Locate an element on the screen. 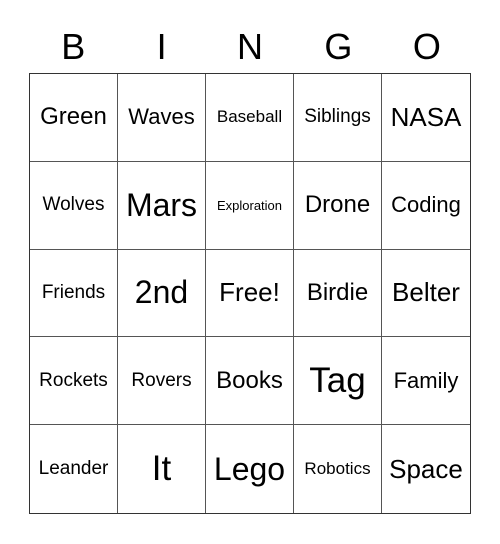  bingo-cell: Rockets is located at coordinates (74, 381).